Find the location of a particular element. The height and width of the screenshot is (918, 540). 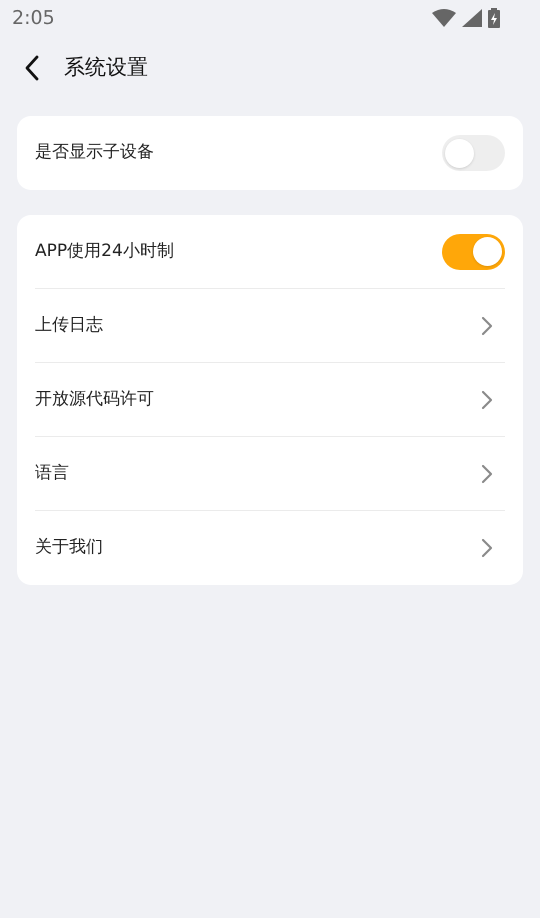

setting-label: 是否显示子设备 is located at coordinates (94, 152).